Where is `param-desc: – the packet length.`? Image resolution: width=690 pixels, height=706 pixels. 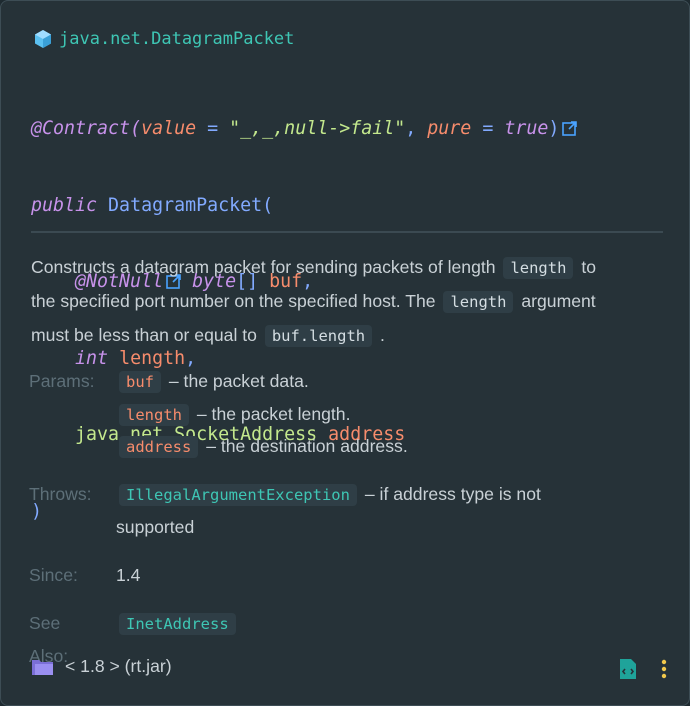
param-desc: – the packet length. is located at coordinates (271, 414).